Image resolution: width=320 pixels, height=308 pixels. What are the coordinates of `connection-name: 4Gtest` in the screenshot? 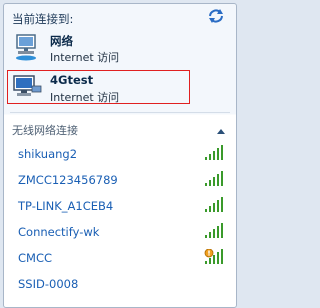 It's located at (72, 80).